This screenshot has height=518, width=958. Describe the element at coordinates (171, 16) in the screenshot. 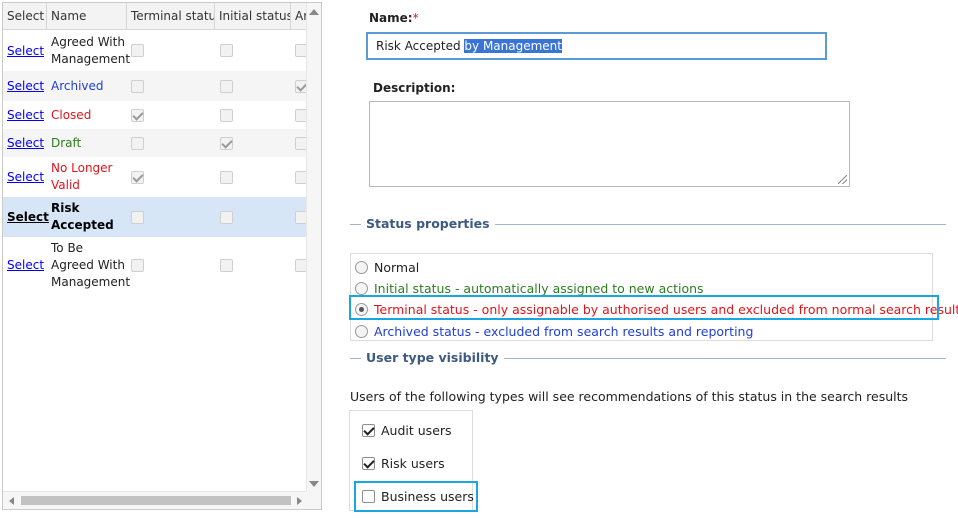

I see `column-header-terminal-status: Terminal status` at that location.